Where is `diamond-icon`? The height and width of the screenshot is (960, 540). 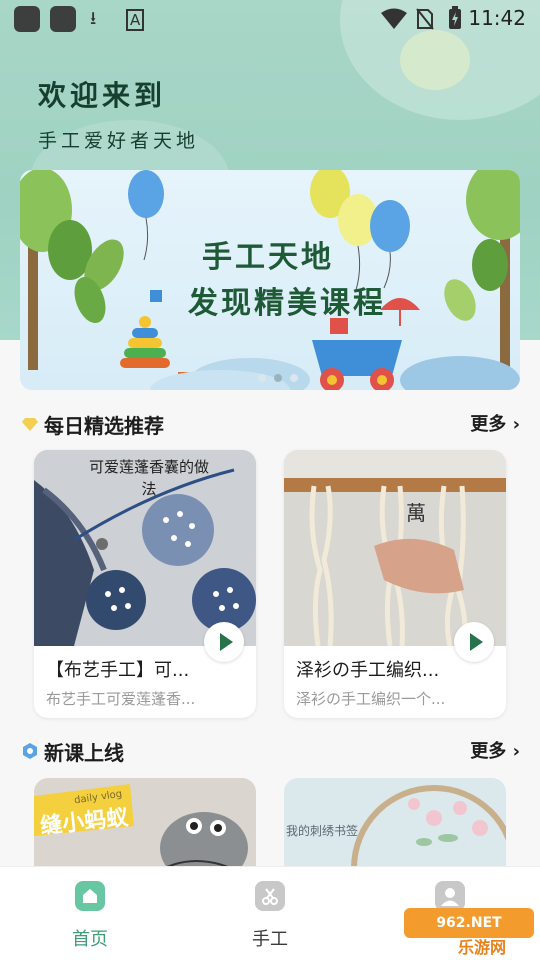
diamond-icon is located at coordinates (30, 424).